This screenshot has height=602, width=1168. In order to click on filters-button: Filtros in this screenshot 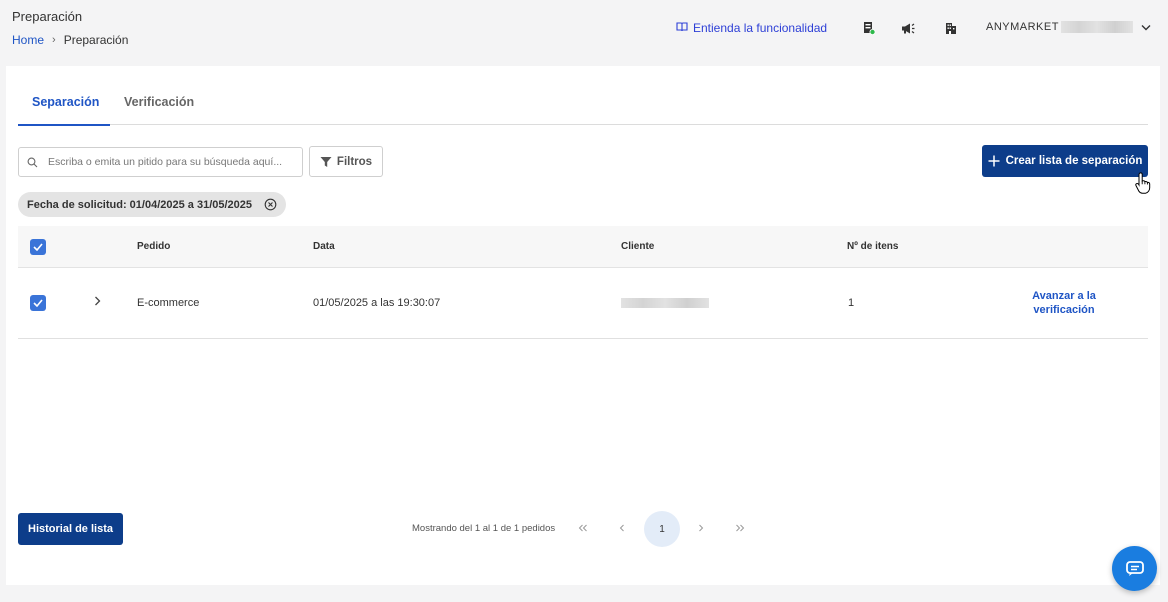, I will do `click(346, 161)`.